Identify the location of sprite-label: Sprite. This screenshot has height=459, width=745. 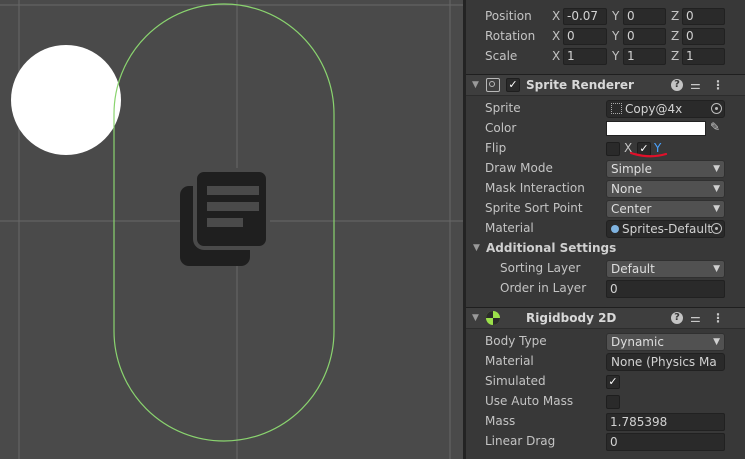
(503, 108).